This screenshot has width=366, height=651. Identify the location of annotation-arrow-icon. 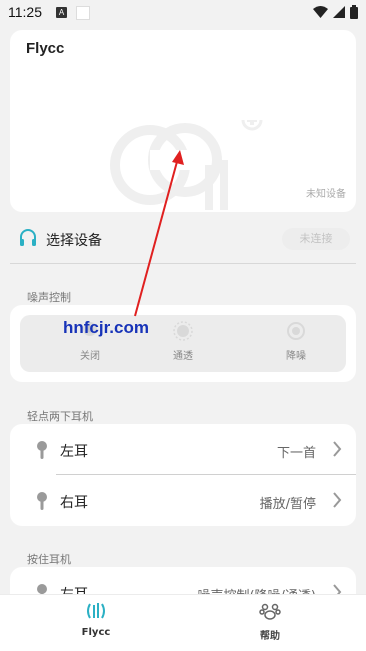
(159, 233).